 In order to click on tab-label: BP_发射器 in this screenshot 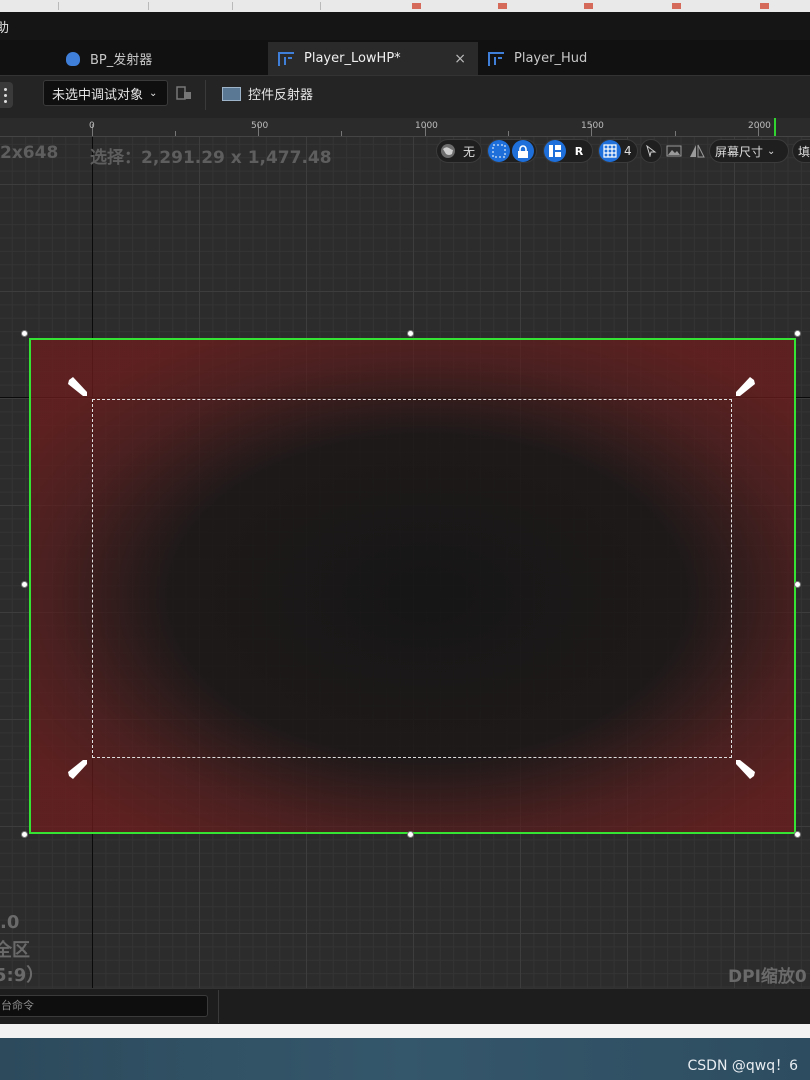, I will do `click(121, 60)`.